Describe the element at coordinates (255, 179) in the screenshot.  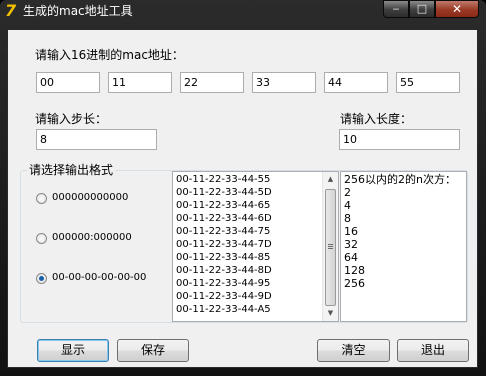
I see `output-list-item: 00-11-22-33-44-55` at that location.